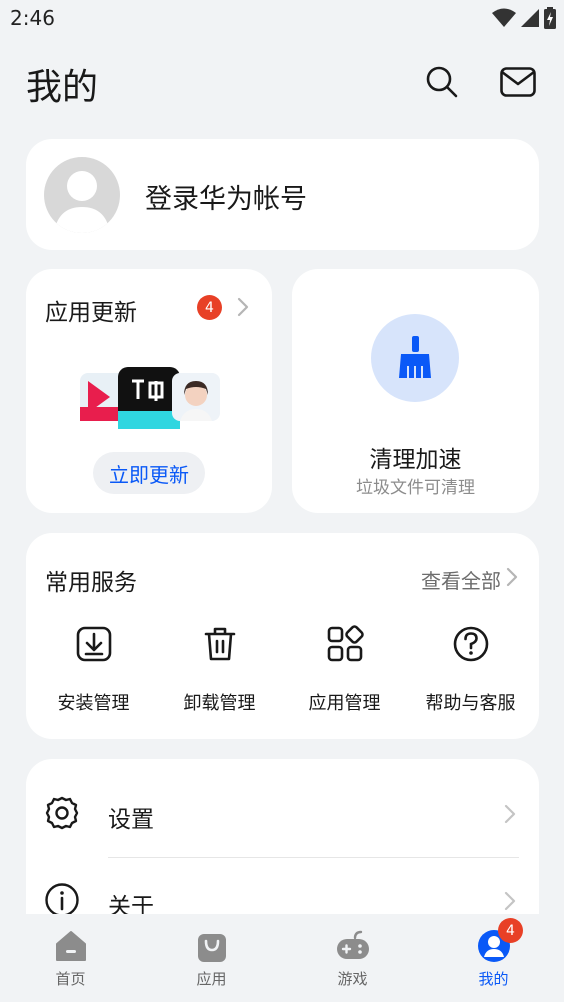 The image size is (564, 1002). I want to click on install-icon, so click(93, 644).